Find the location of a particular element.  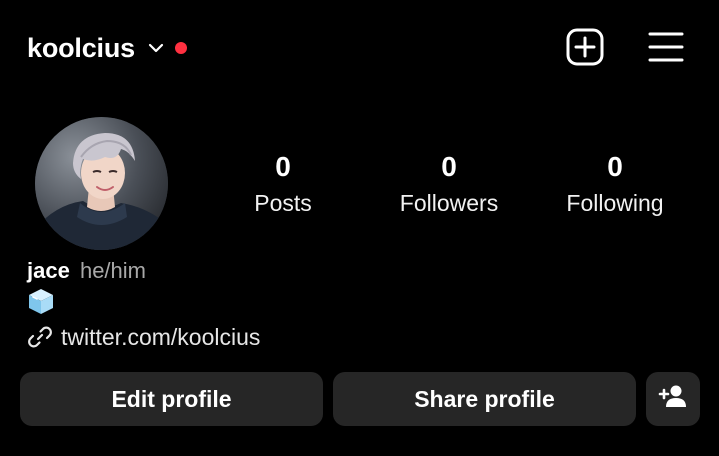

name-line: jace he/him is located at coordinates (327, 271).